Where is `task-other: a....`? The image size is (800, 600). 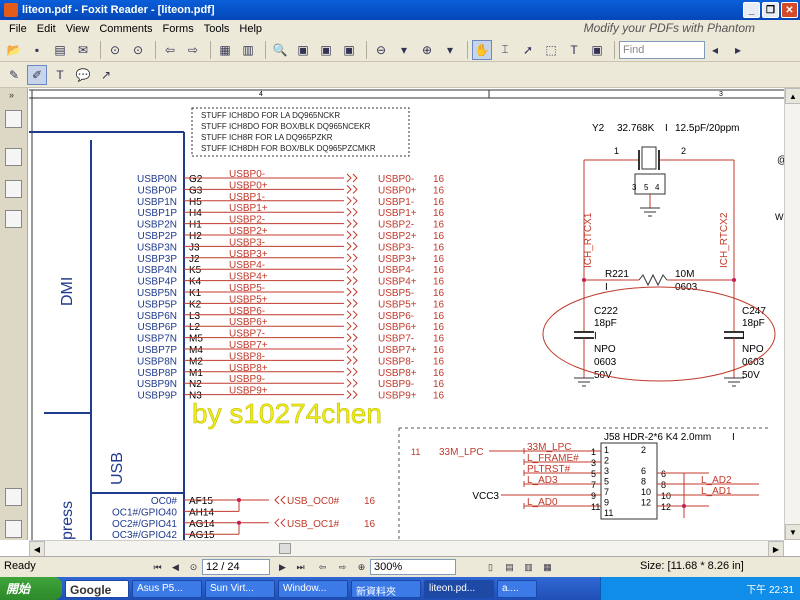
task-other: a.... is located at coordinates (517, 588).